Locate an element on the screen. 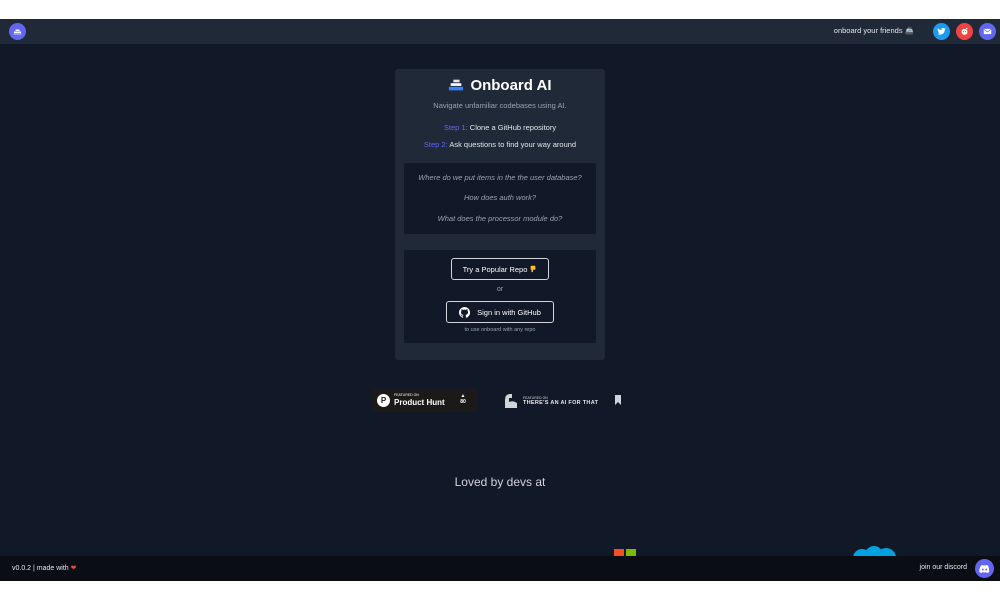 The image size is (1000, 600). popular-button-label: Try a Popular Repo is located at coordinates (495, 269).